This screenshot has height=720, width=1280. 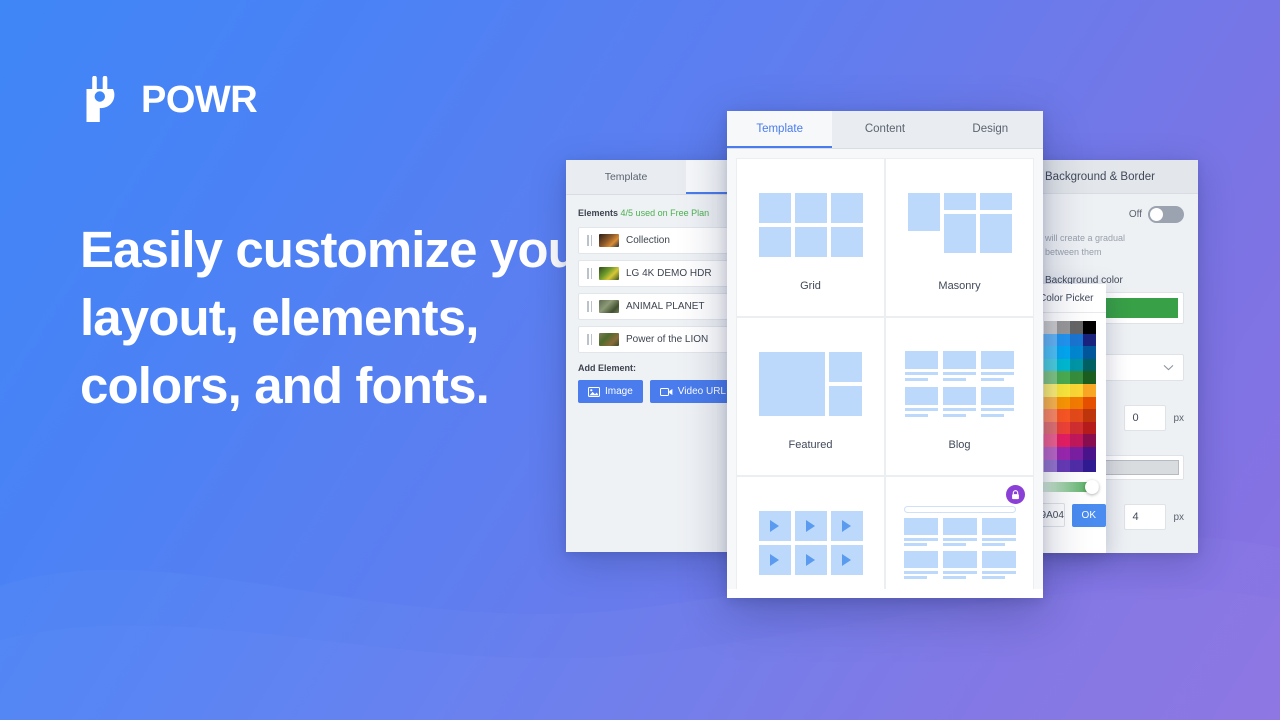 What do you see at coordinates (667, 339) in the screenshot?
I see `list-item-label: Power of the LION` at bounding box center [667, 339].